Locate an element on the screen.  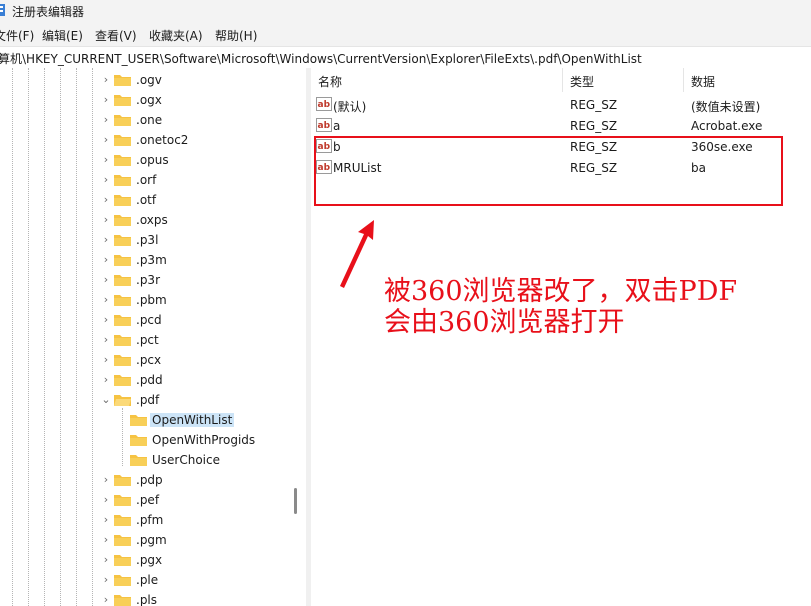
svg-text: ab is located at coordinates (324, 126).